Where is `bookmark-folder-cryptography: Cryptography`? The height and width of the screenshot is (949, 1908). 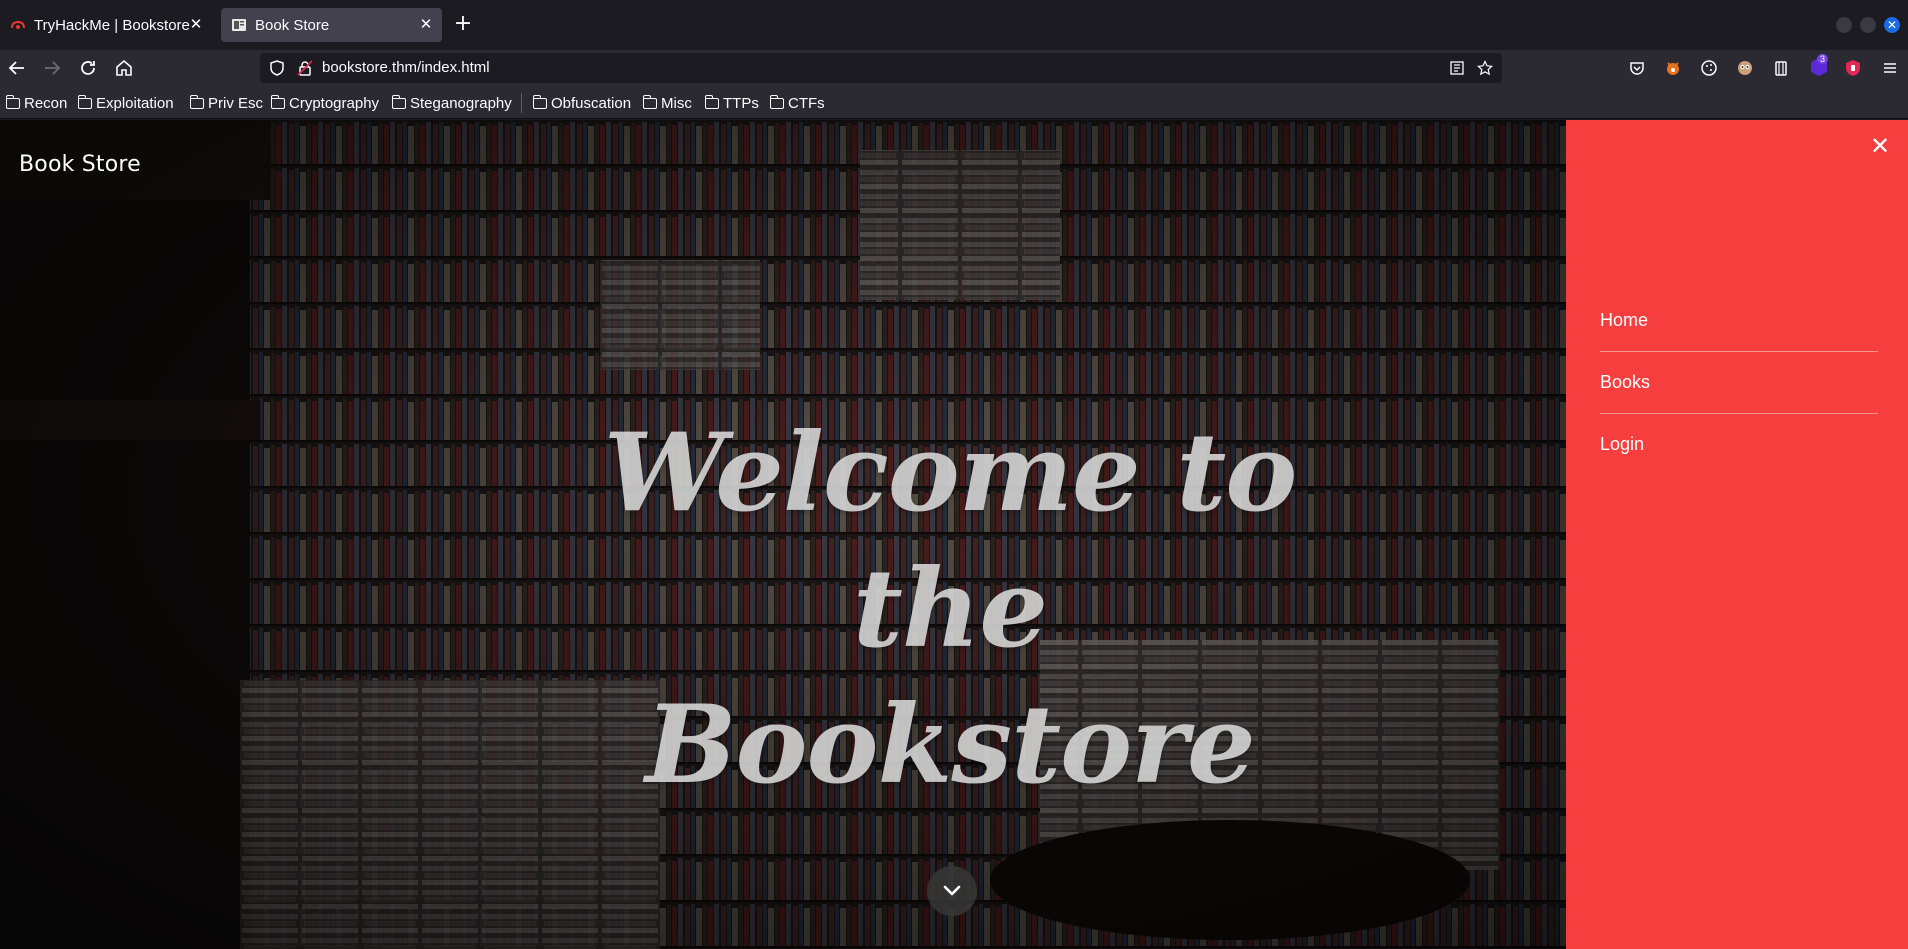 bookmark-folder-cryptography: Cryptography is located at coordinates (325, 103).